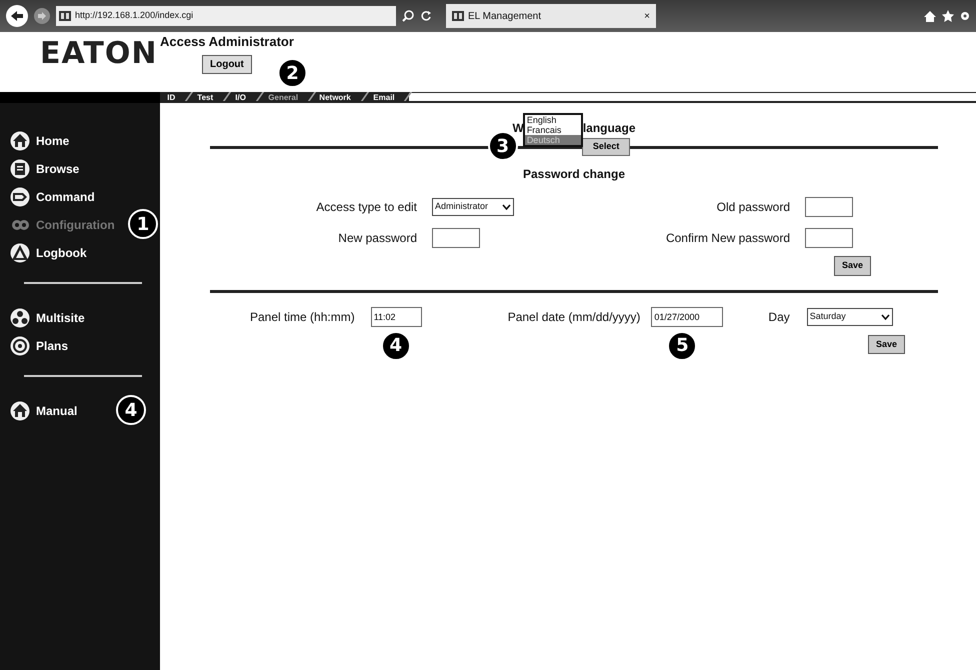 The width and height of the screenshot is (976, 670). Describe the element at coordinates (291, 73) in the screenshot. I see `callout-marker: 2` at that location.